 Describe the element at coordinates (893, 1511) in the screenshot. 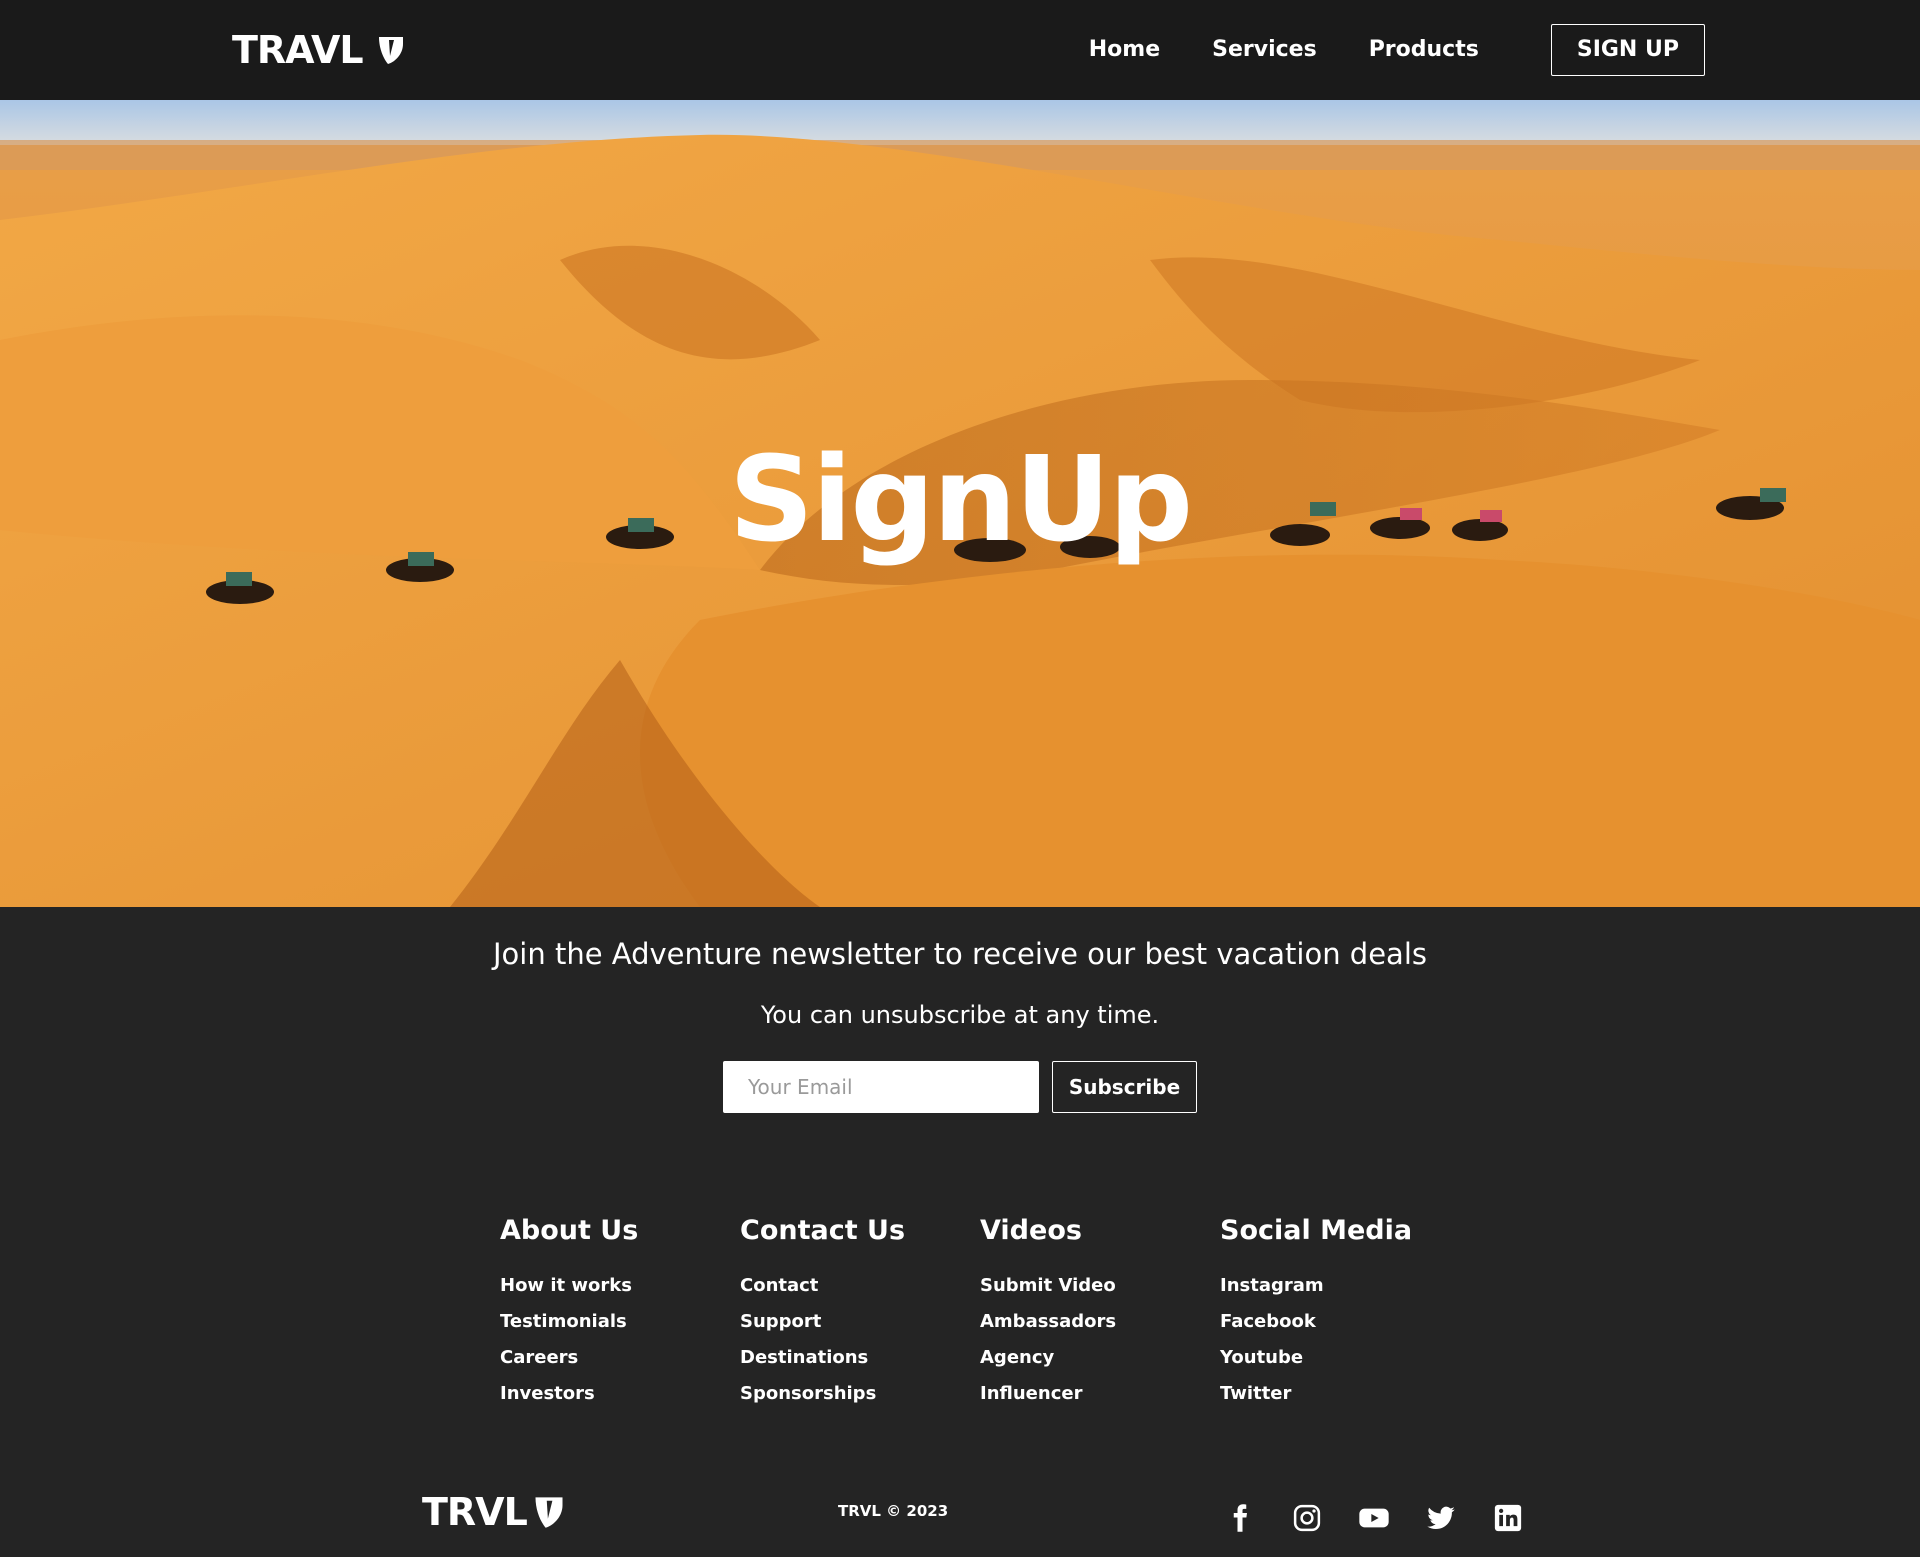

I see `copyright-text: TRVL © 2023` at that location.